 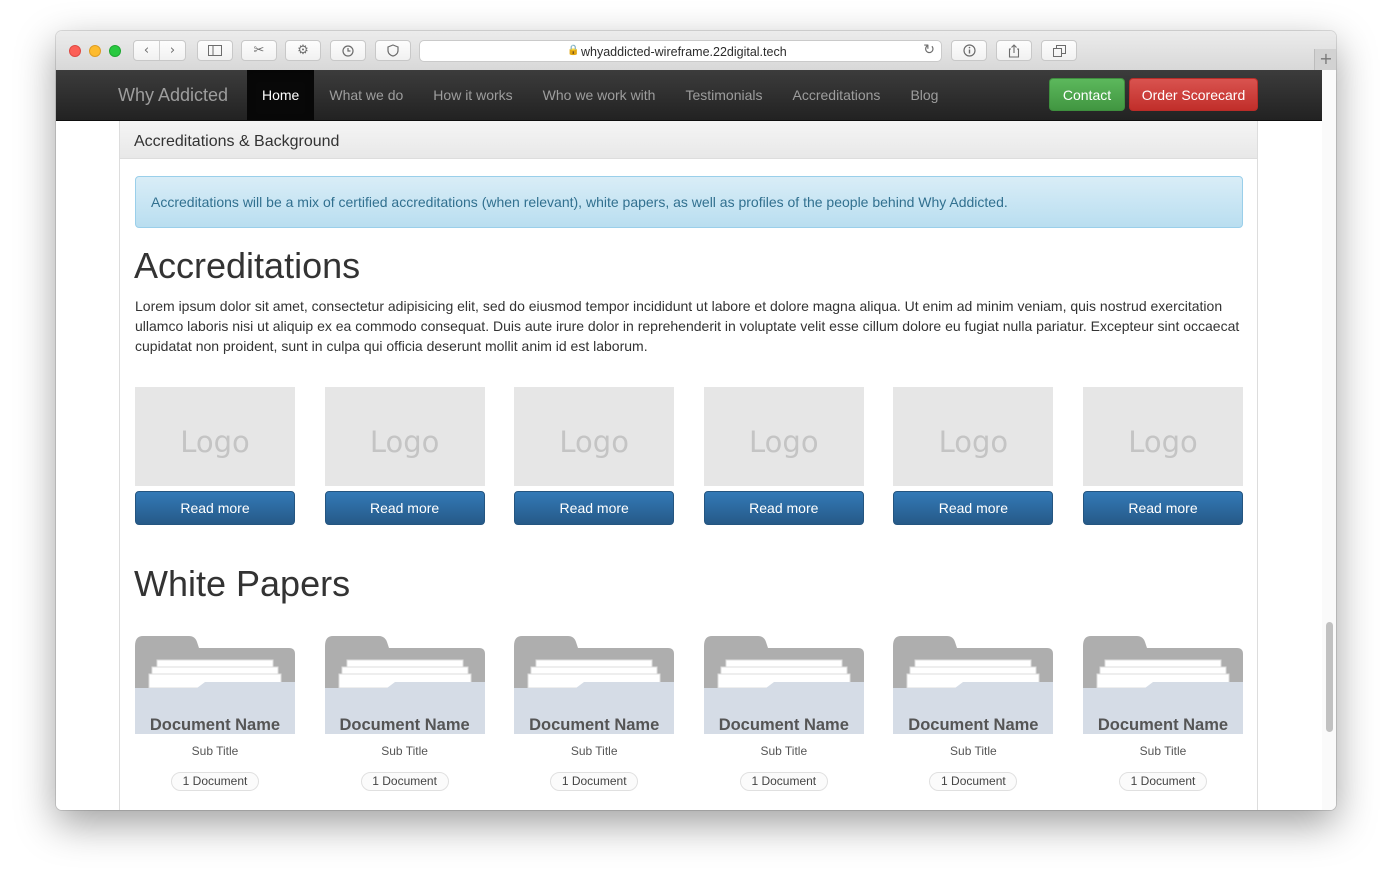 I want to click on minimize-window-button, so click(x=95, y=51).